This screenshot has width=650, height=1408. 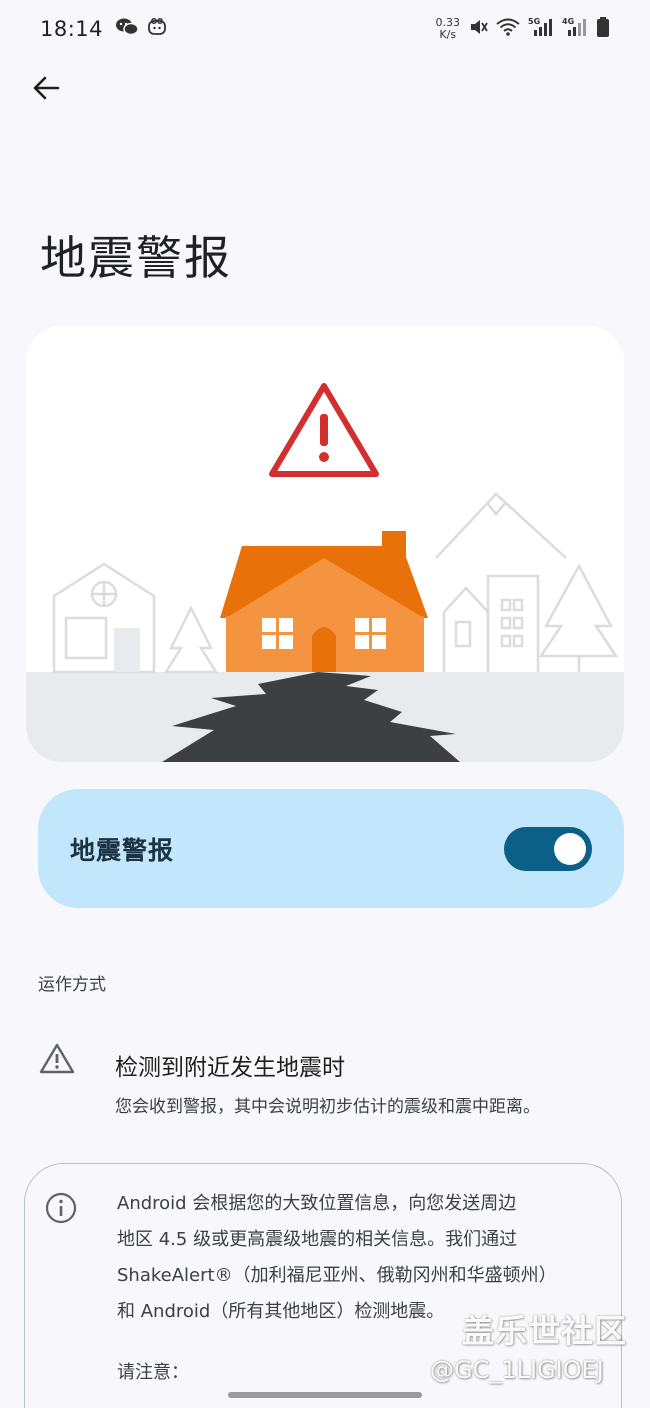 What do you see at coordinates (508, 29) in the screenshot?
I see `wifi-icon` at bounding box center [508, 29].